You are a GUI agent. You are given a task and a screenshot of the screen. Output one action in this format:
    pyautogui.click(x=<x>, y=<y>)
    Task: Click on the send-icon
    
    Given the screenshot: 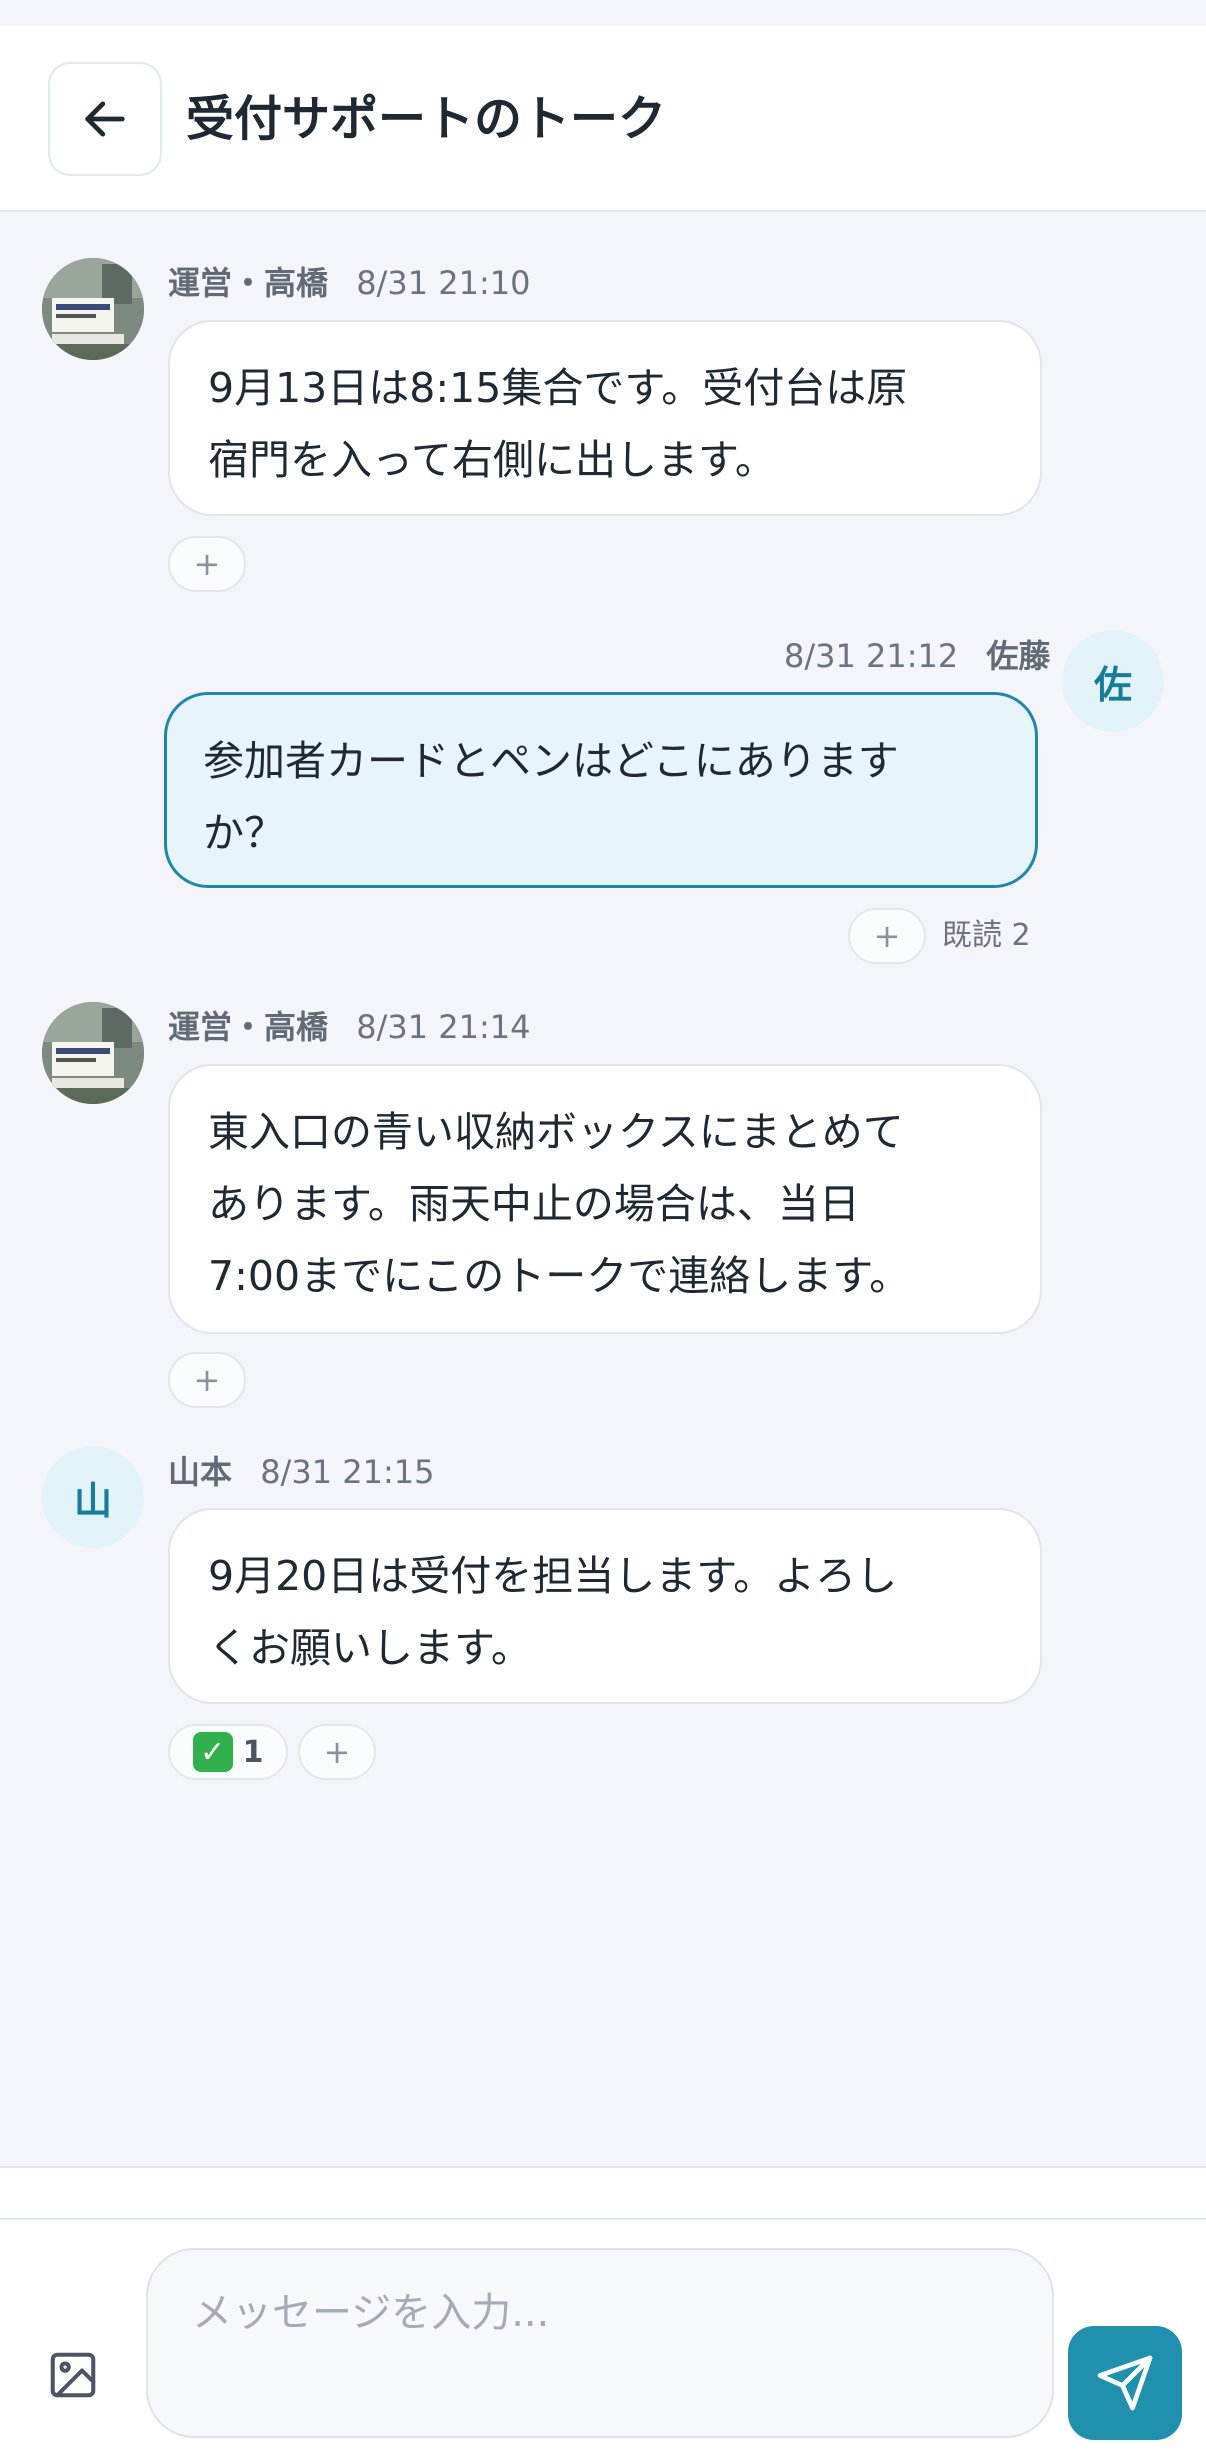 What is the action you would take?
    pyautogui.click(x=1125, y=2383)
    